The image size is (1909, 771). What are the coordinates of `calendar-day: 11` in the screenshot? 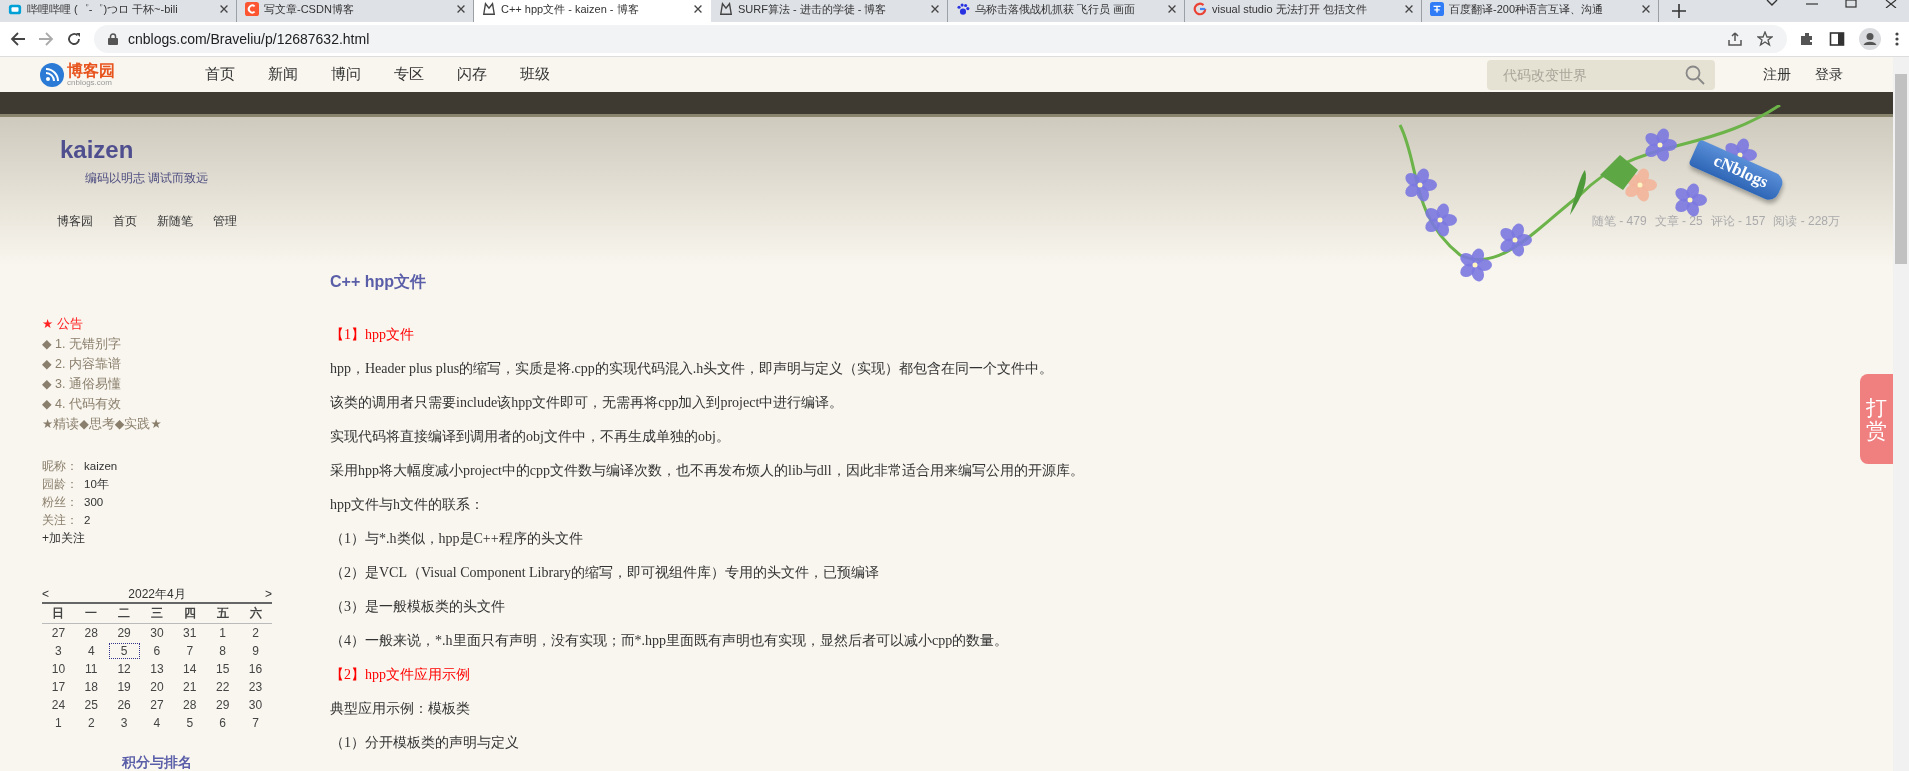 It's located at (91, 669).